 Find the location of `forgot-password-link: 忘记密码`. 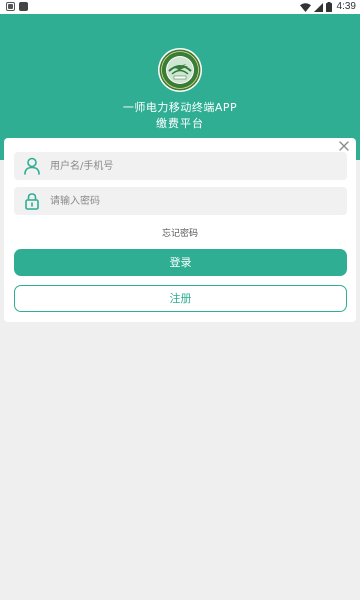

forgot-password-link: 忘记密码 is located at coordinates (180, 232).